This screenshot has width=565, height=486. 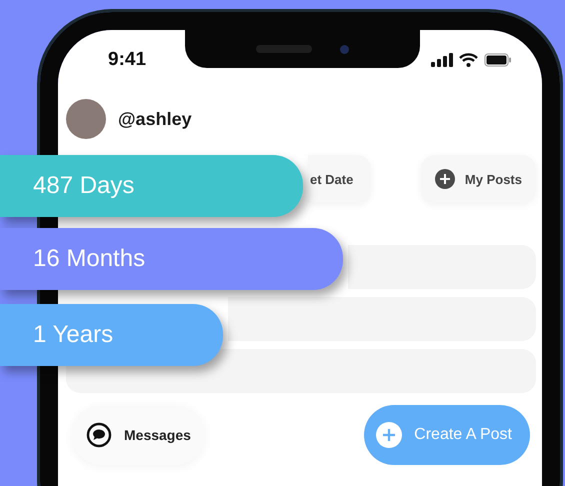 I want to click on action-button: et Date, so click(x=340, y=179).